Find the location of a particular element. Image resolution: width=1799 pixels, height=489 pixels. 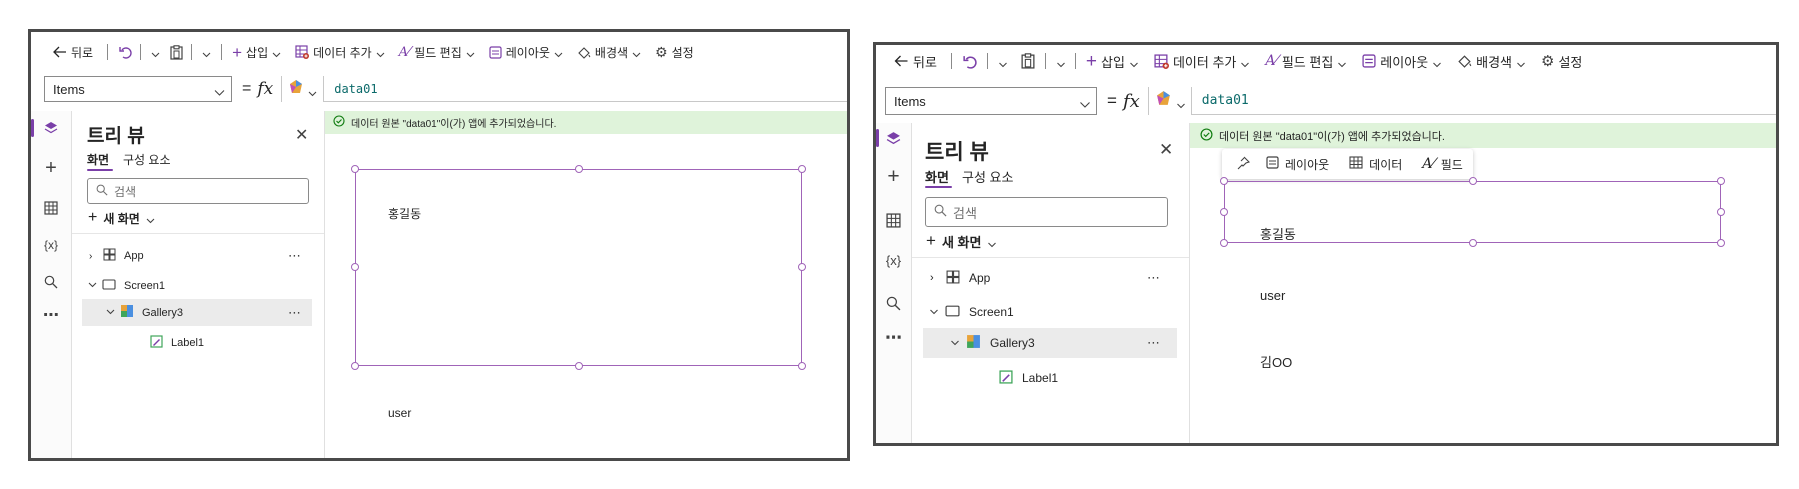

add-data-label: 데이터 추가 is located at coordinates (1204, 62).